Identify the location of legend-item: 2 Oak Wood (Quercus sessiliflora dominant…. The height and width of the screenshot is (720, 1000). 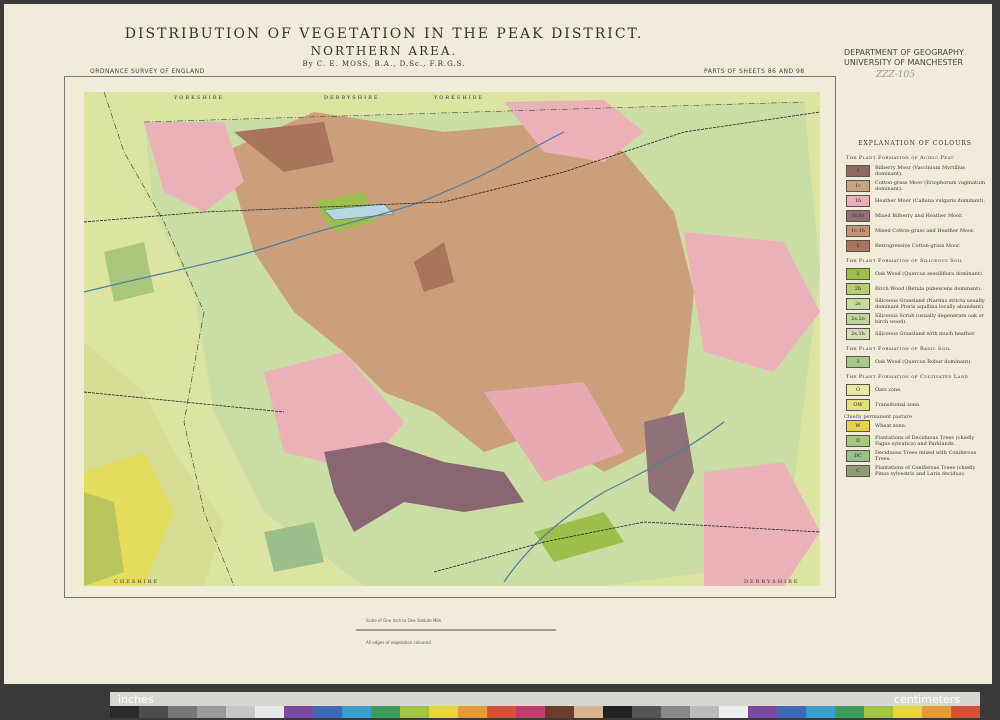
(918, 274).